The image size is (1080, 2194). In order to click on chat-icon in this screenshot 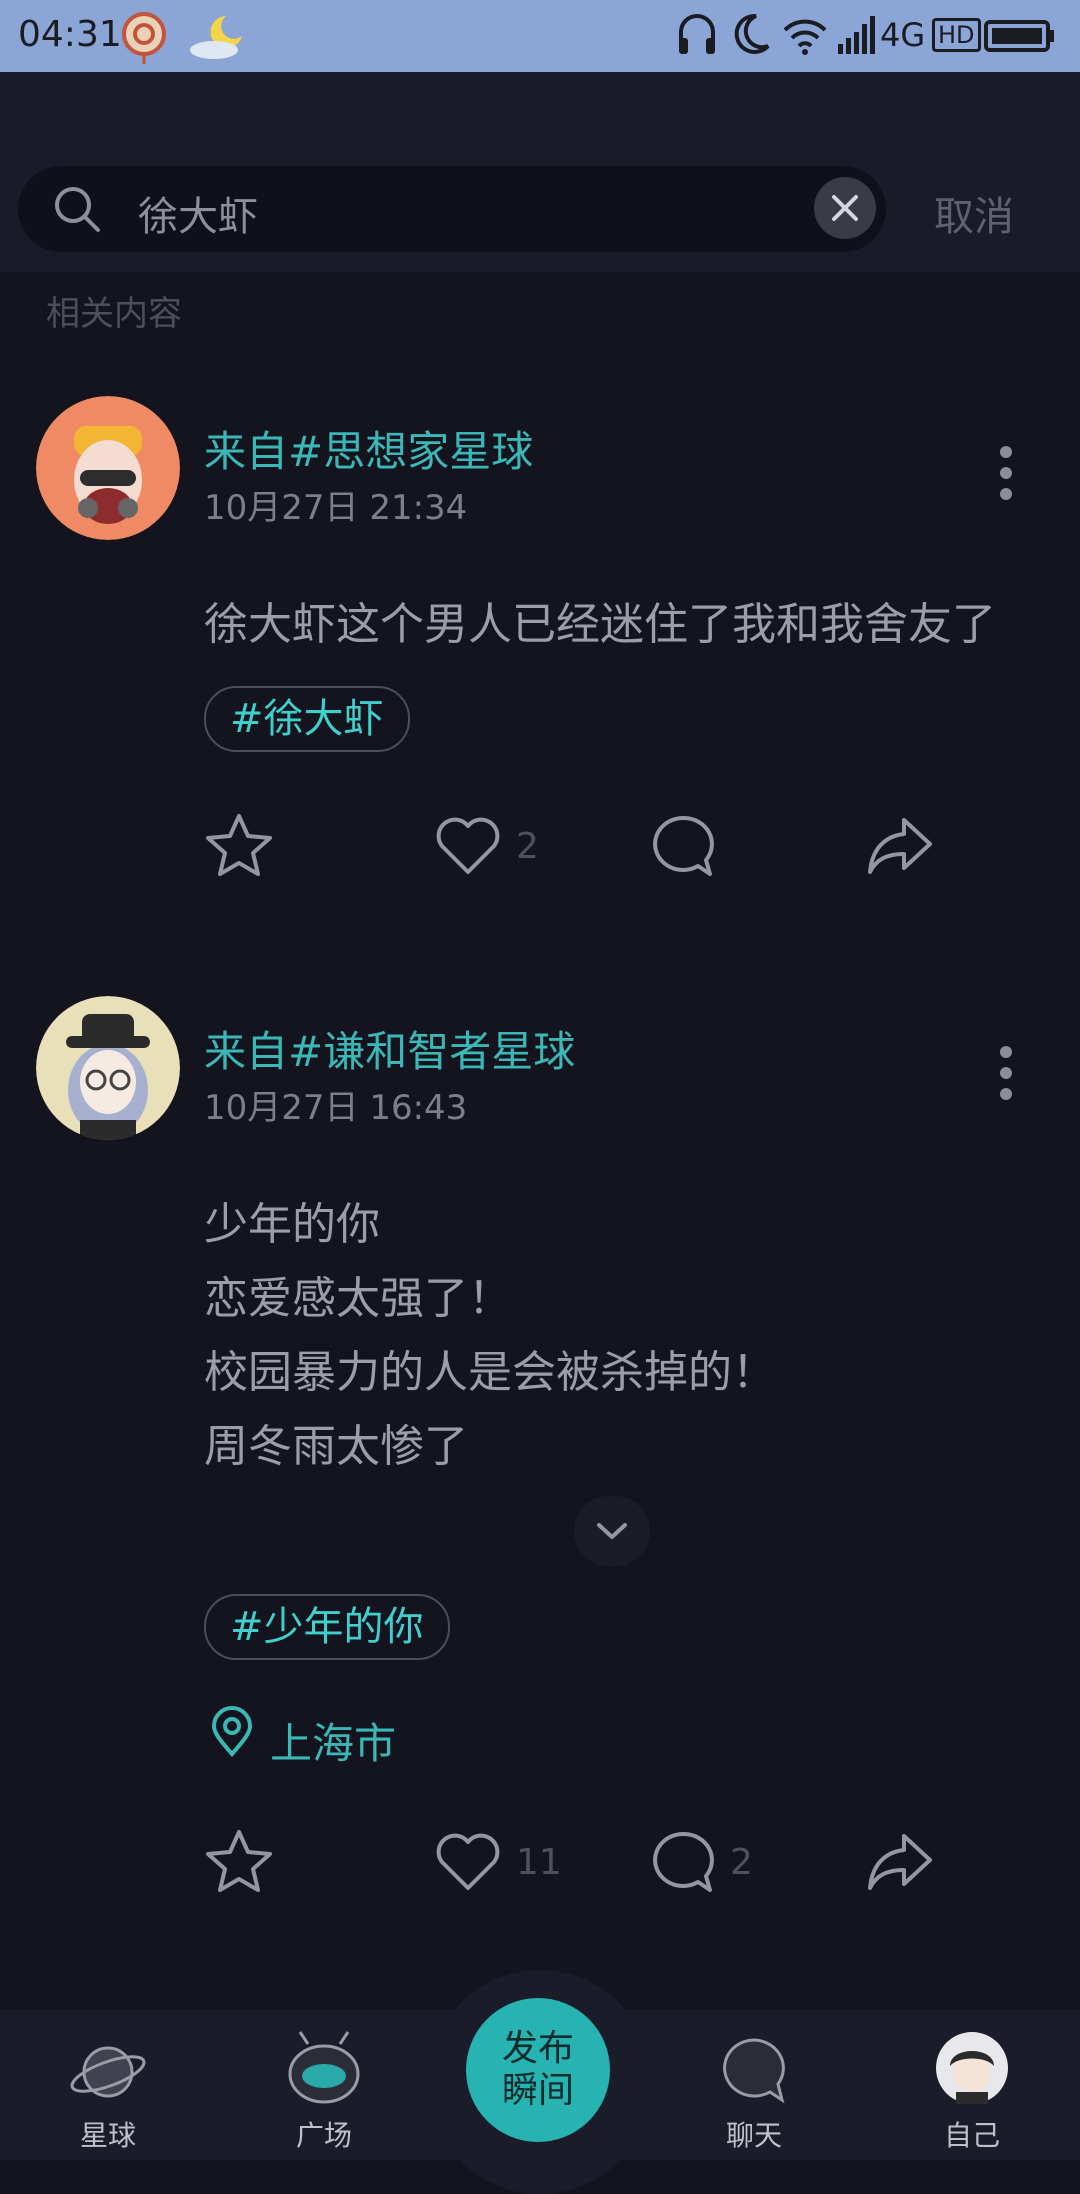, I will do `click(754, 2071)`.